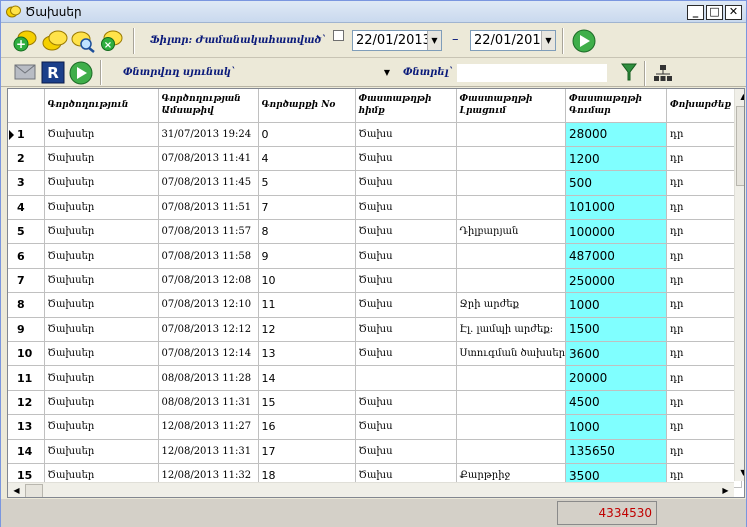  What do you see at coordinates (739, 97) in the screenshot?
I see `scroll-up-icon: ▲` at bounding box center [739, 97].